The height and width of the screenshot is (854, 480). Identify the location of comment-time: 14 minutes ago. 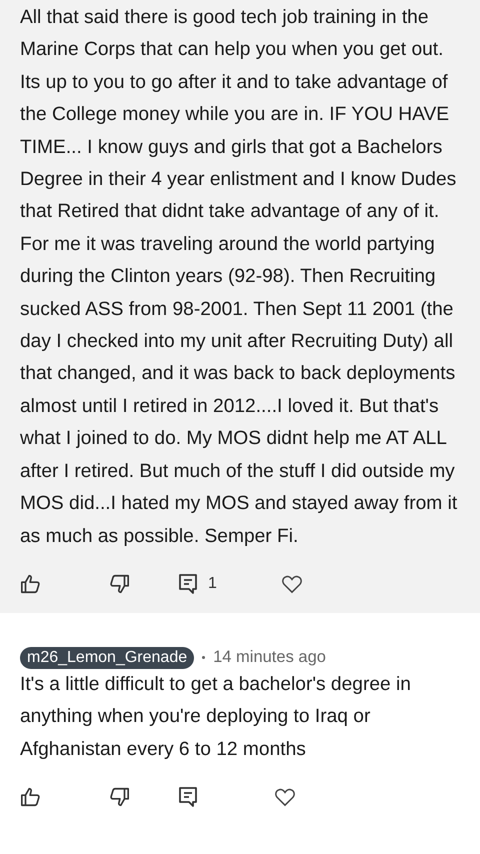
(269, 658).